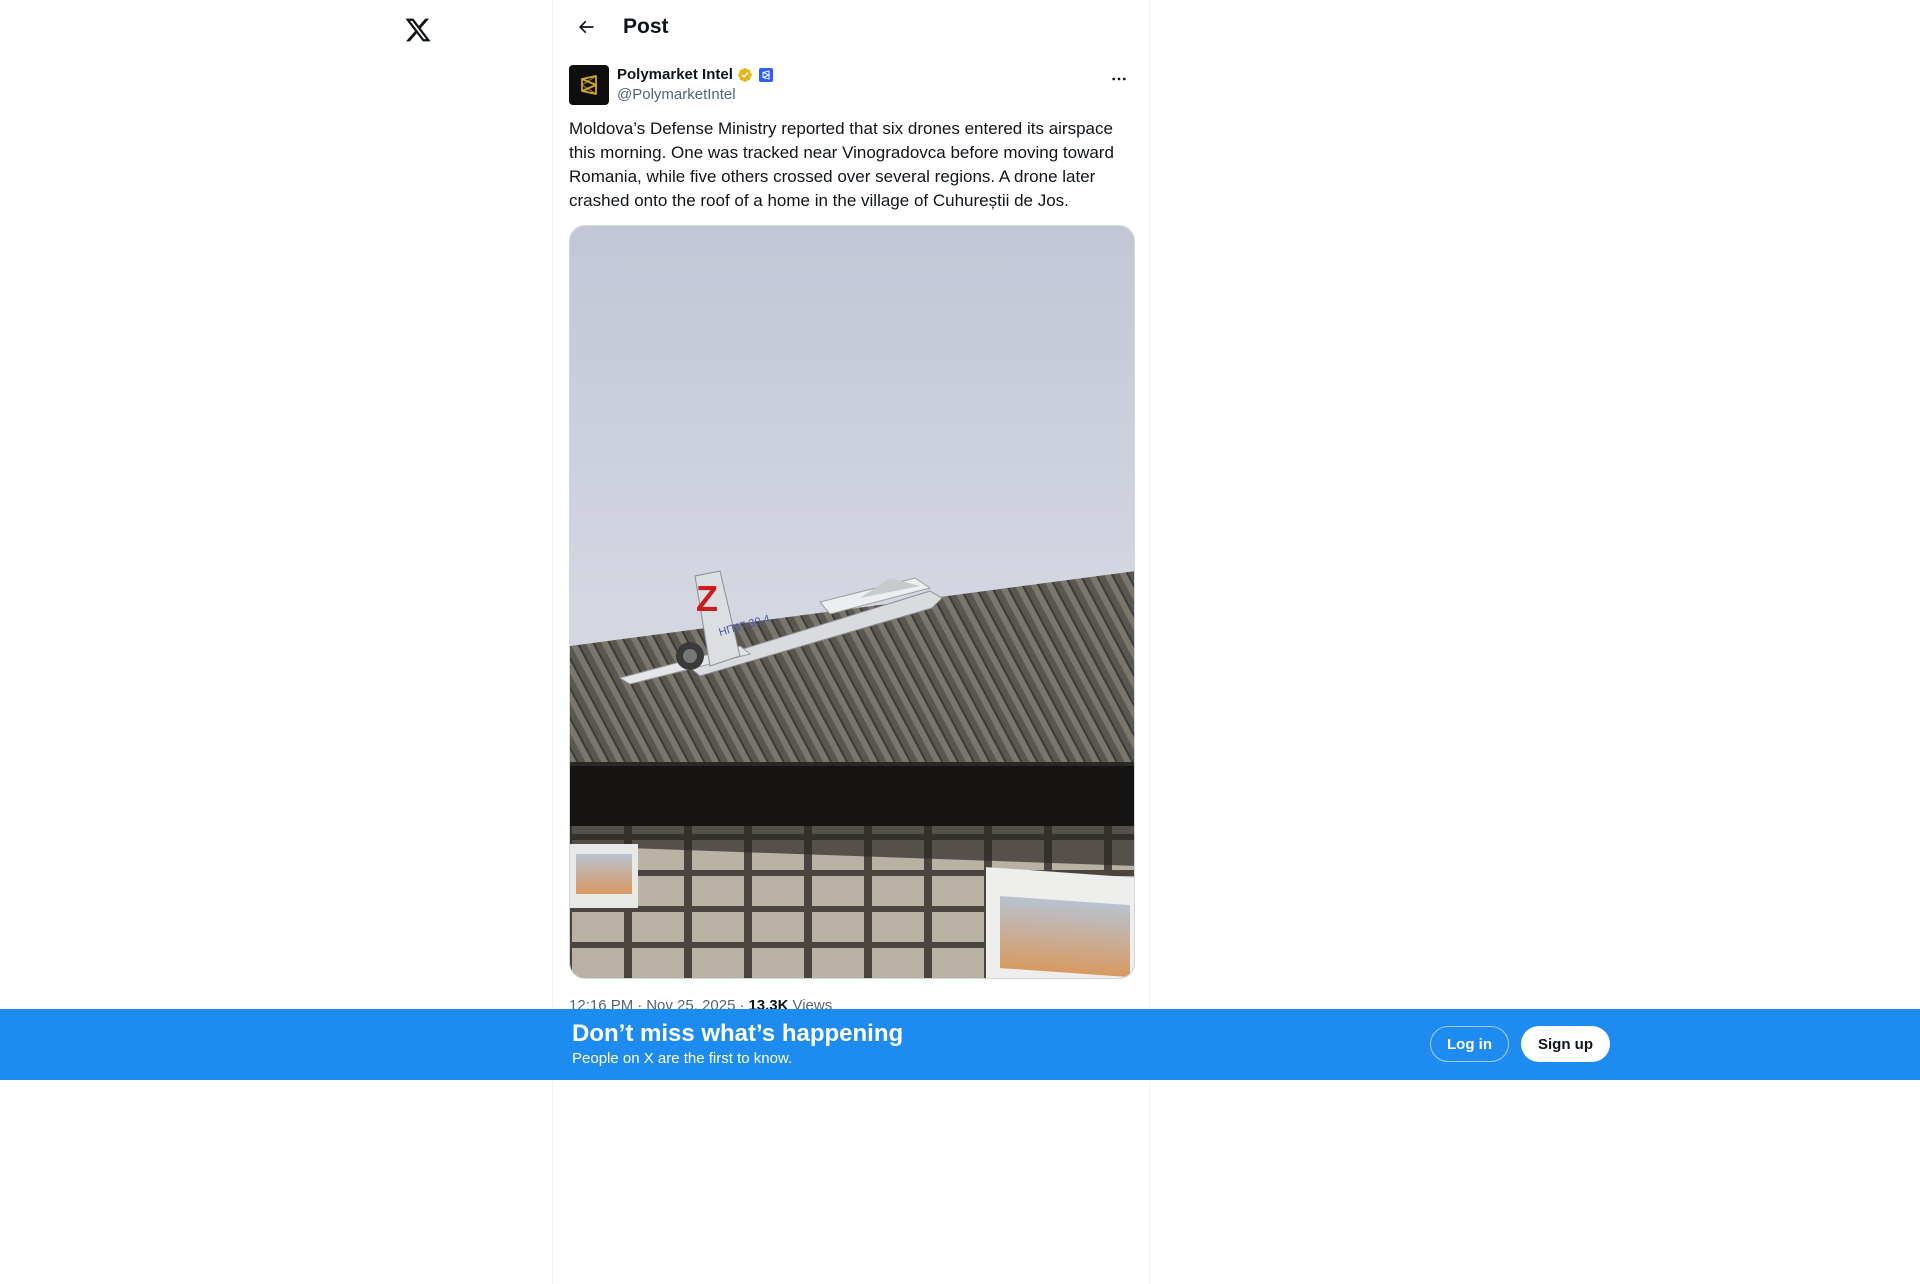 The image size is (1920, 1284). I want to click on signup-button: Sign up, so click(1565, 1044).